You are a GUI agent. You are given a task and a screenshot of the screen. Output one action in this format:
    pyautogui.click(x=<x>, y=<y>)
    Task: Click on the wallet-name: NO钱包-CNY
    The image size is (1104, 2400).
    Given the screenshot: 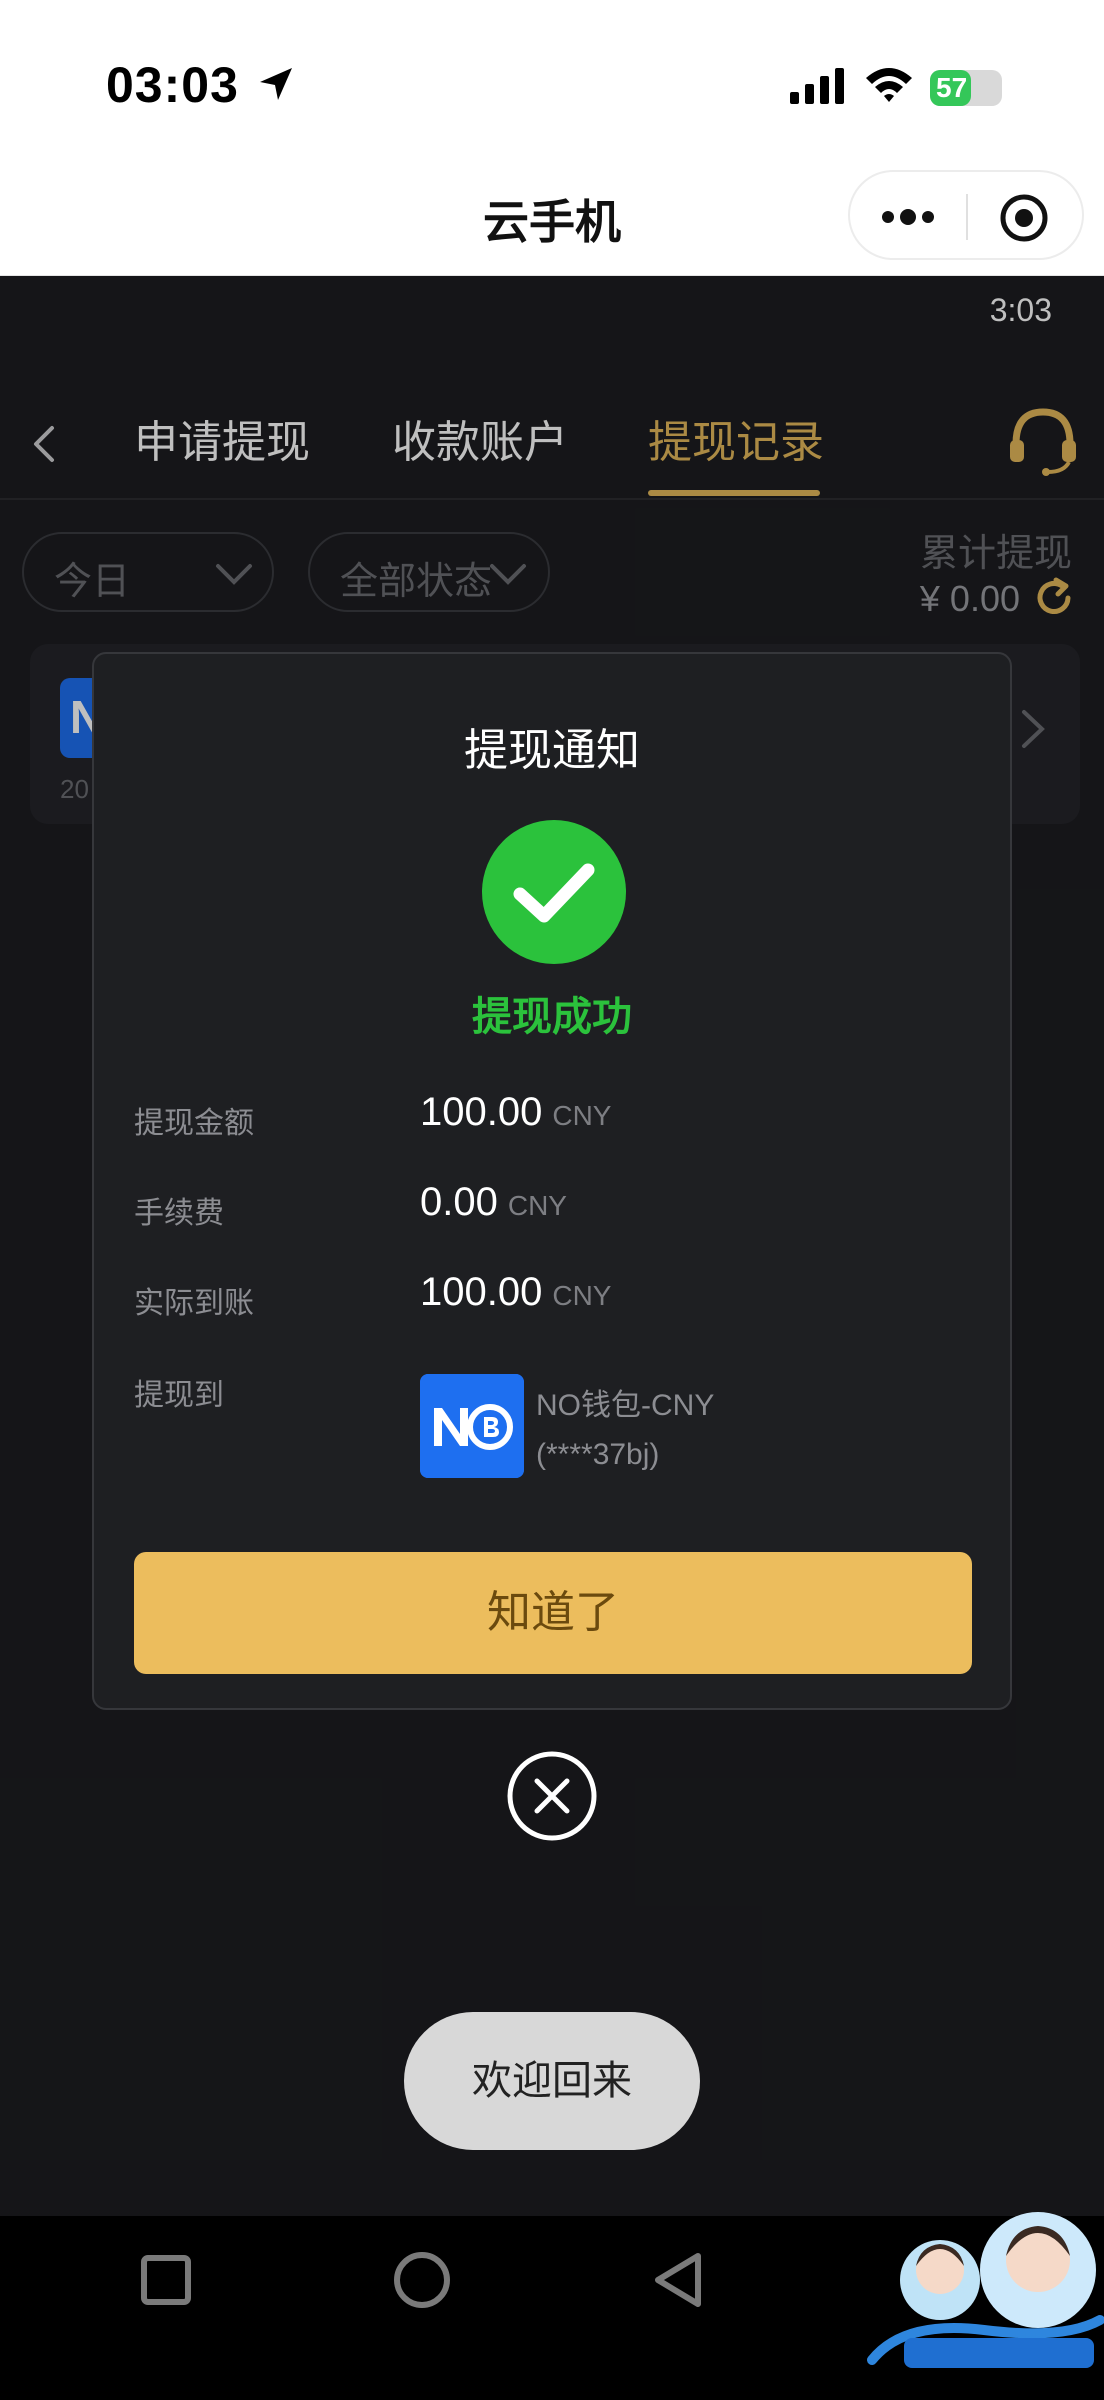 What is the action you would take?
    pyautogui.click(x=625, y=1405)
    